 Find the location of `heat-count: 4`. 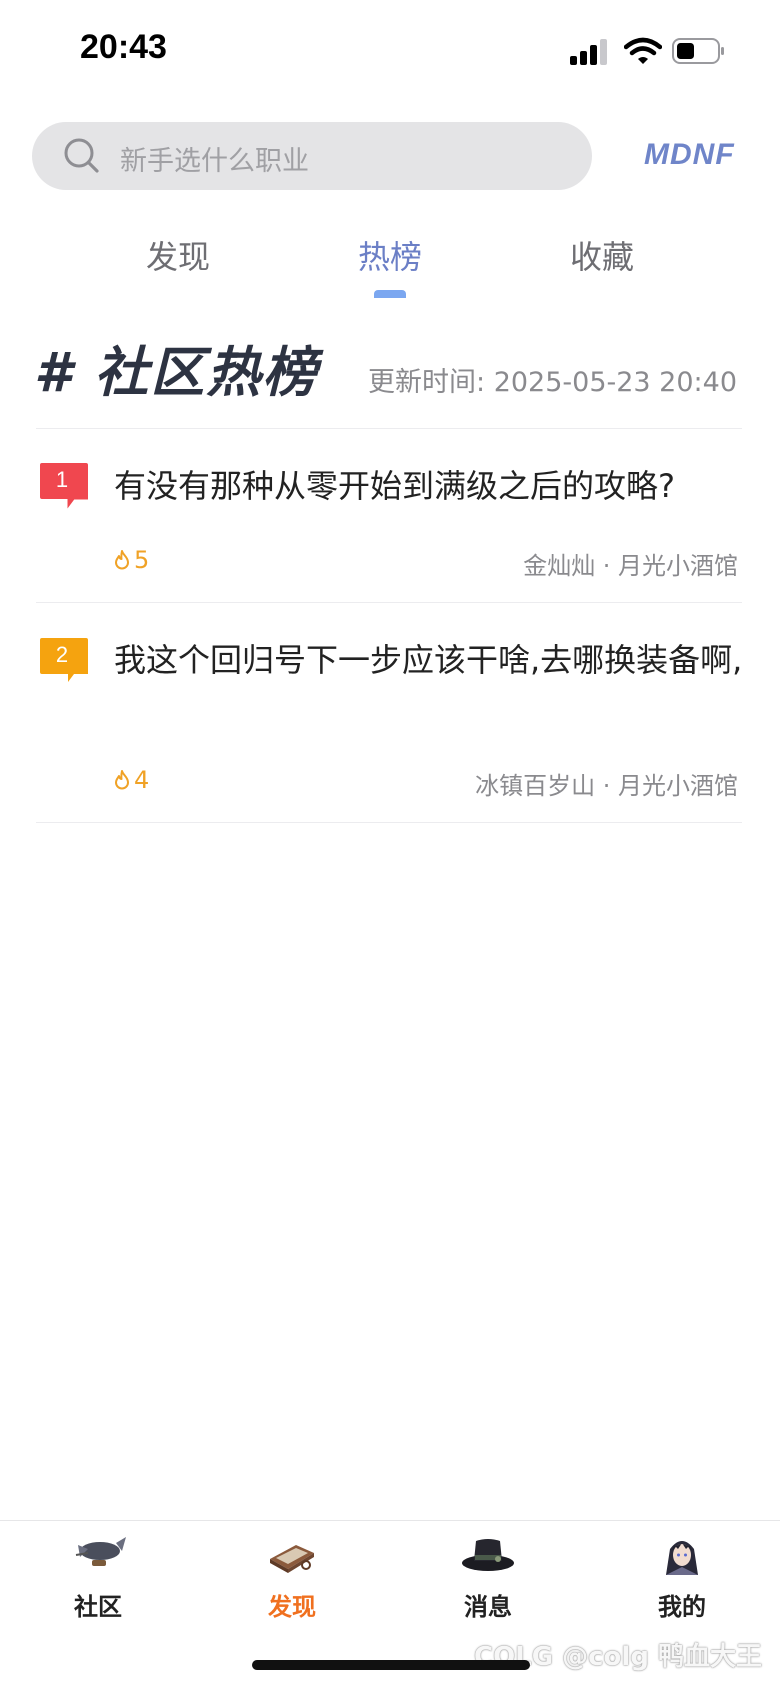

heat-count: 4 is located at coordinates (130, 780).